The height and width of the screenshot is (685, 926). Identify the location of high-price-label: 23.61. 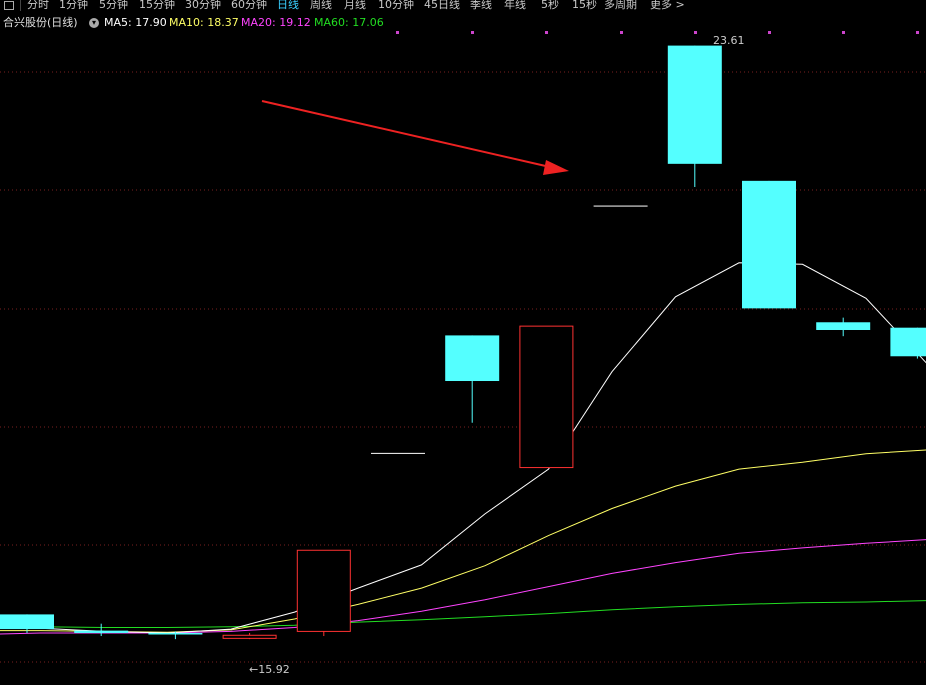
(729, 40).